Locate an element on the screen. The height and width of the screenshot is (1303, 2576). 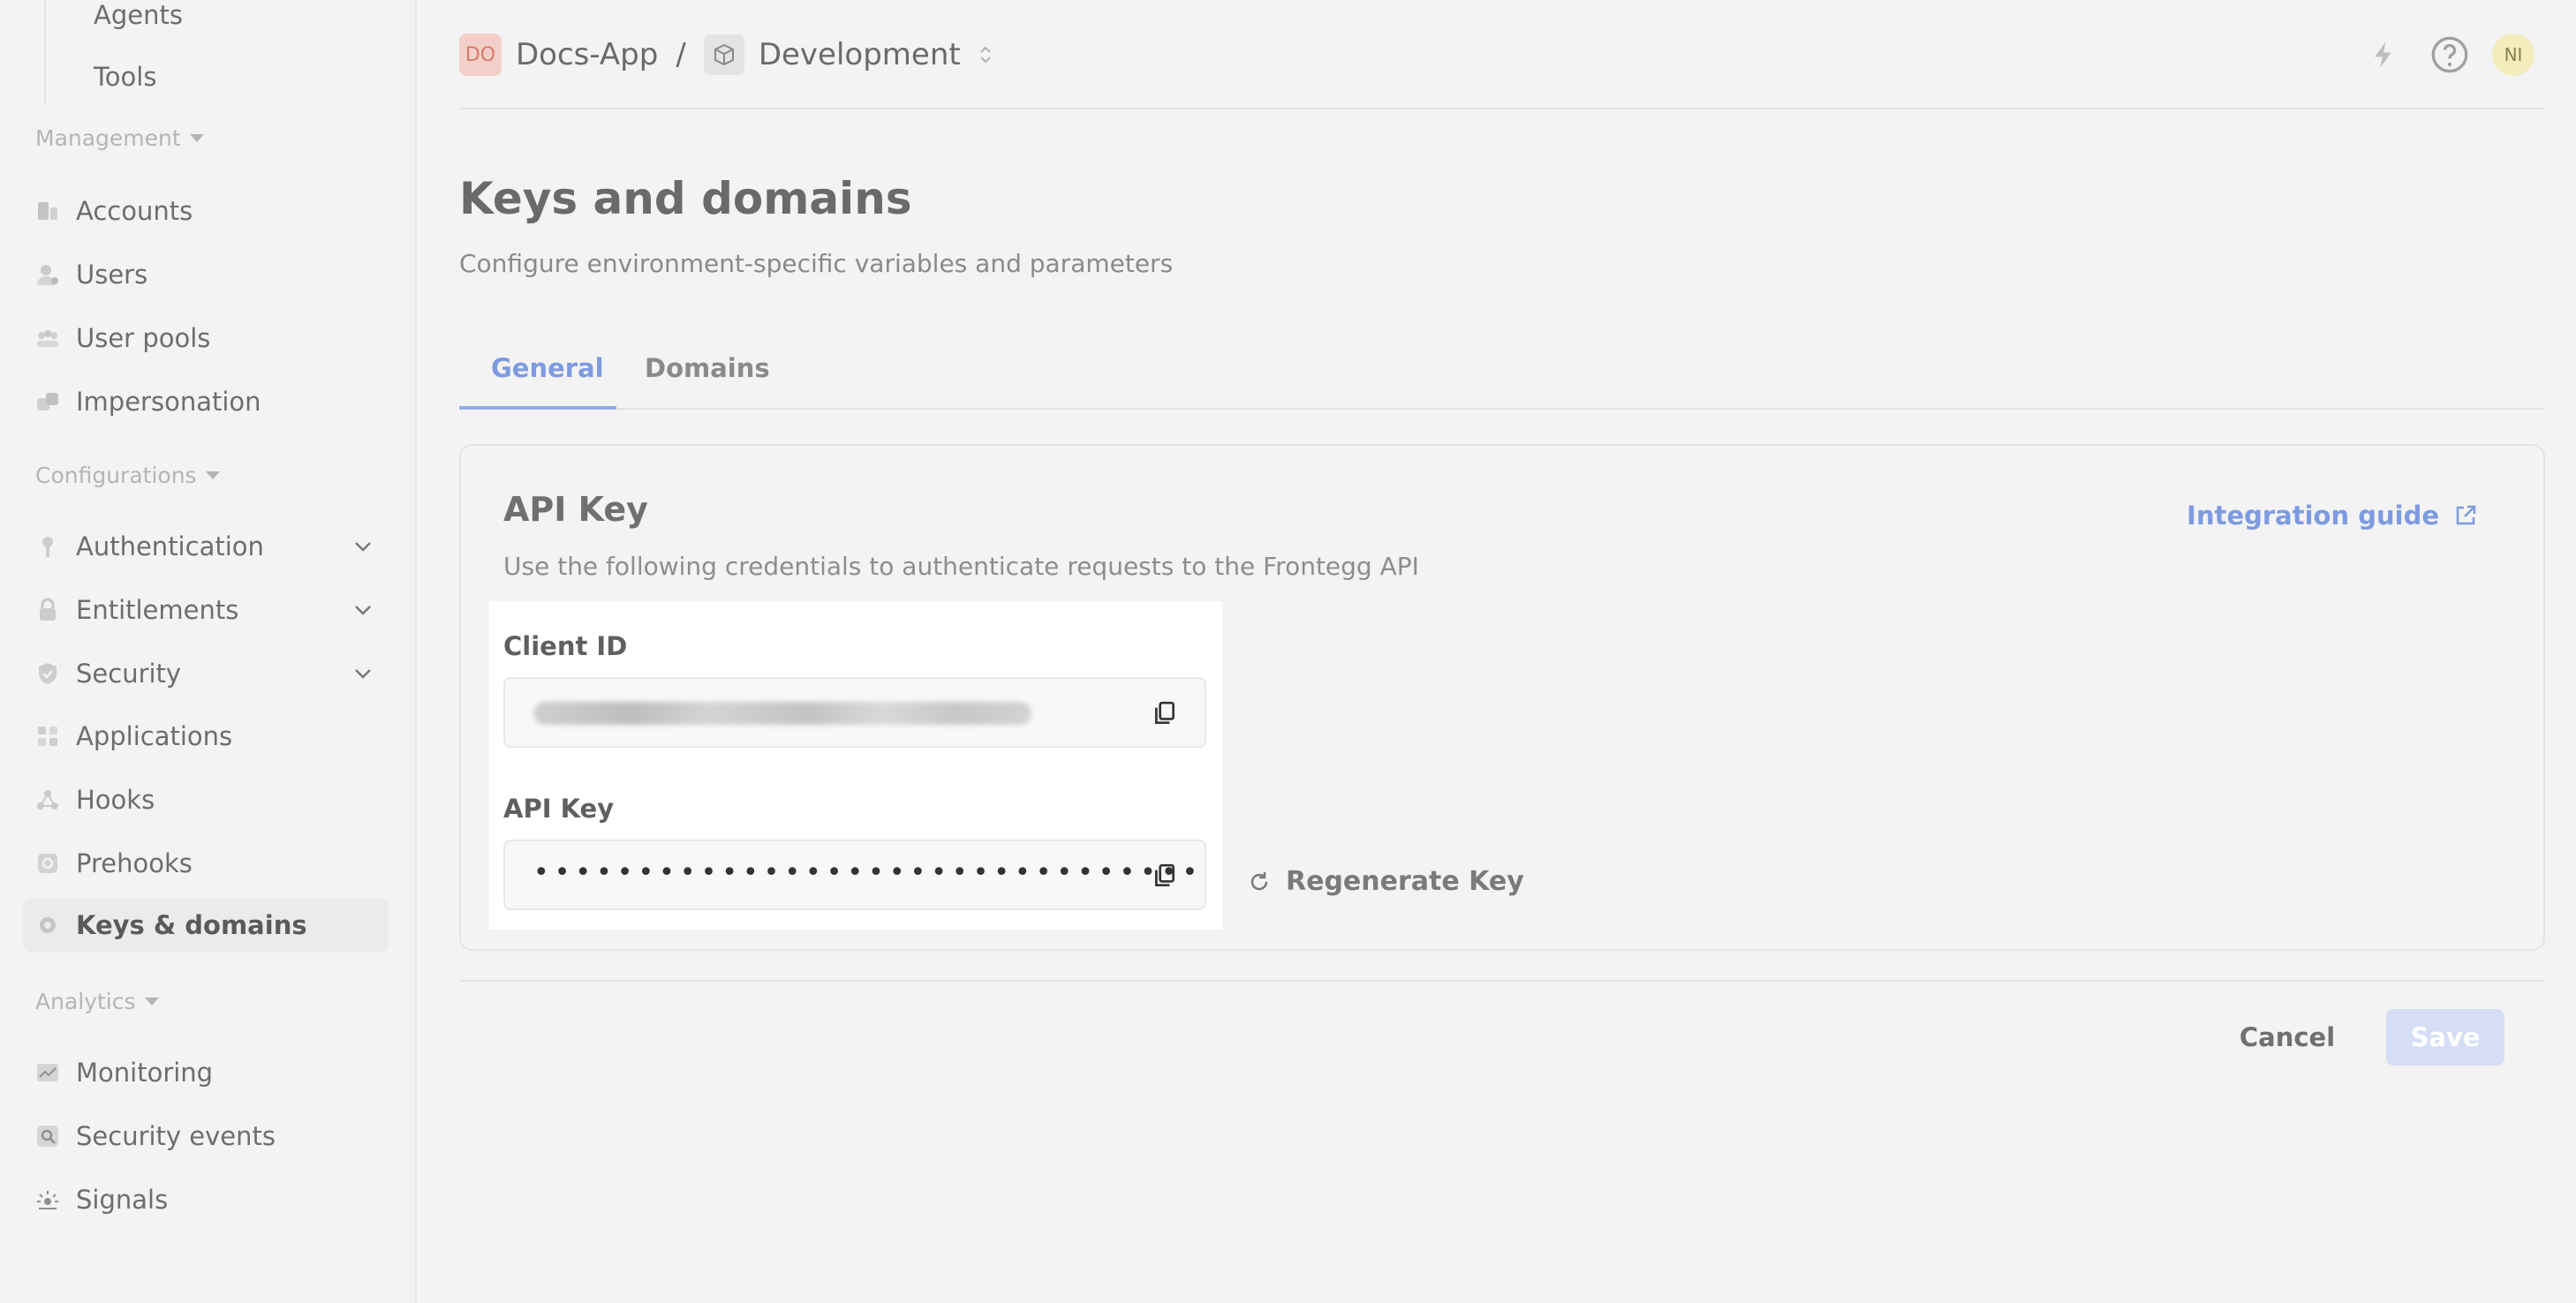
sidebar-item-label: Impersonation is located at coordinates (169, 402).